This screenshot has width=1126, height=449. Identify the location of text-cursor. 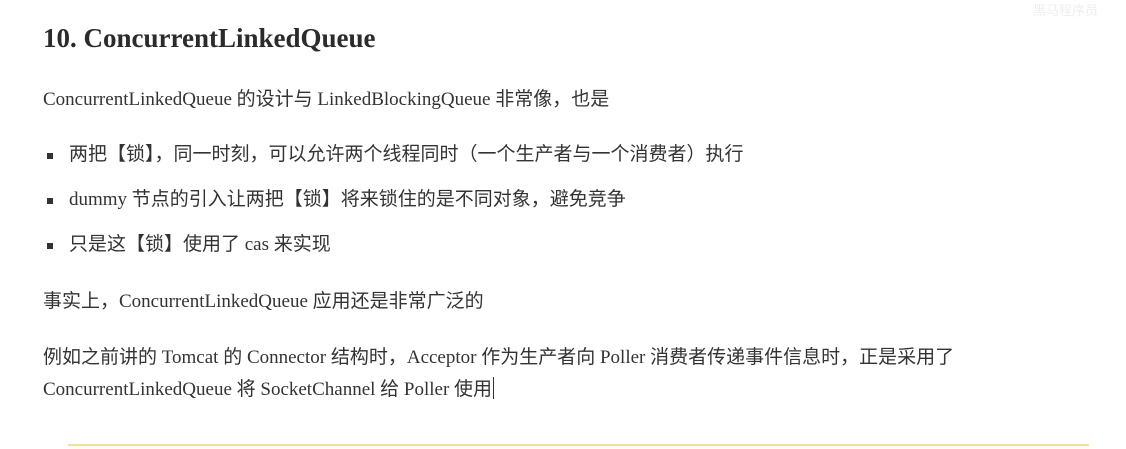
(494, 388).